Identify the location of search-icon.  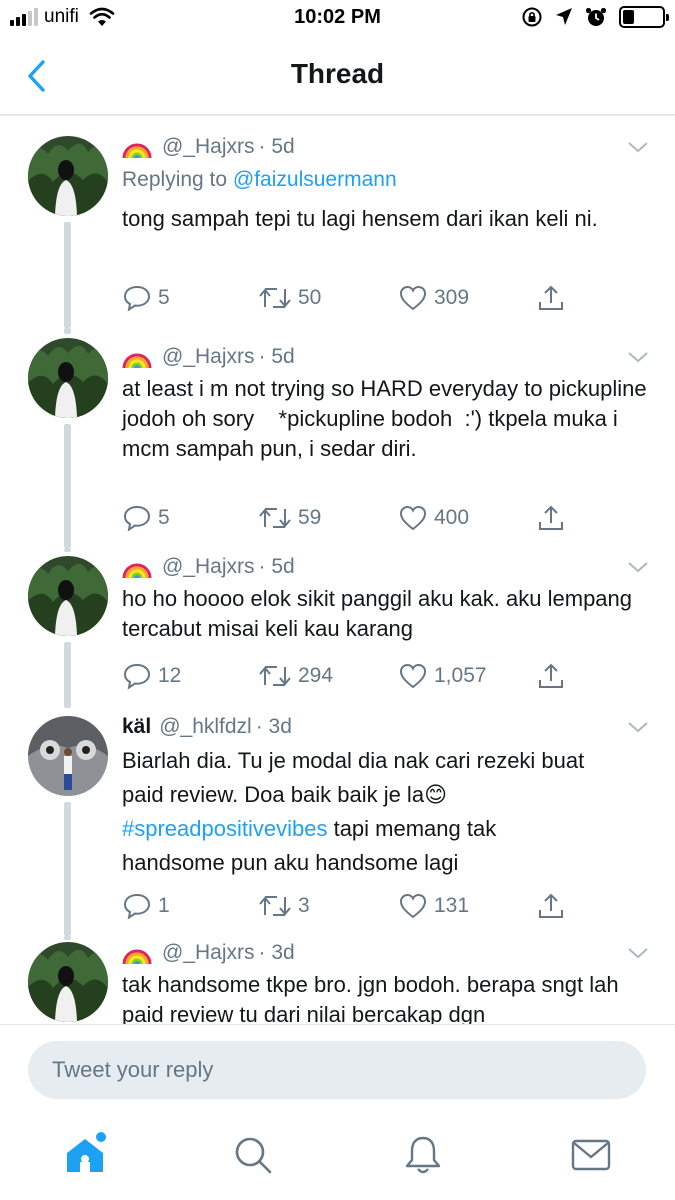
(253, 1155).